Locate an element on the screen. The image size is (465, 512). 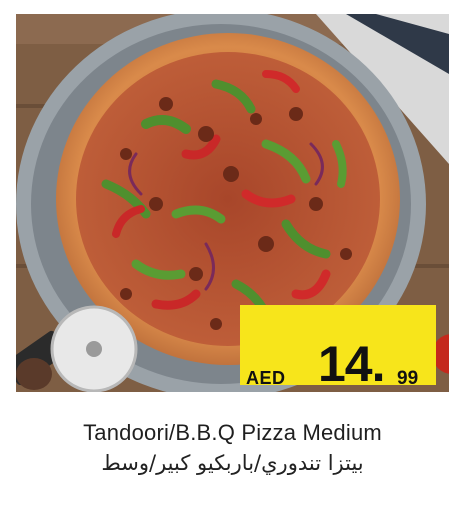
price-currency: AED is located at coordinates (266, 378).